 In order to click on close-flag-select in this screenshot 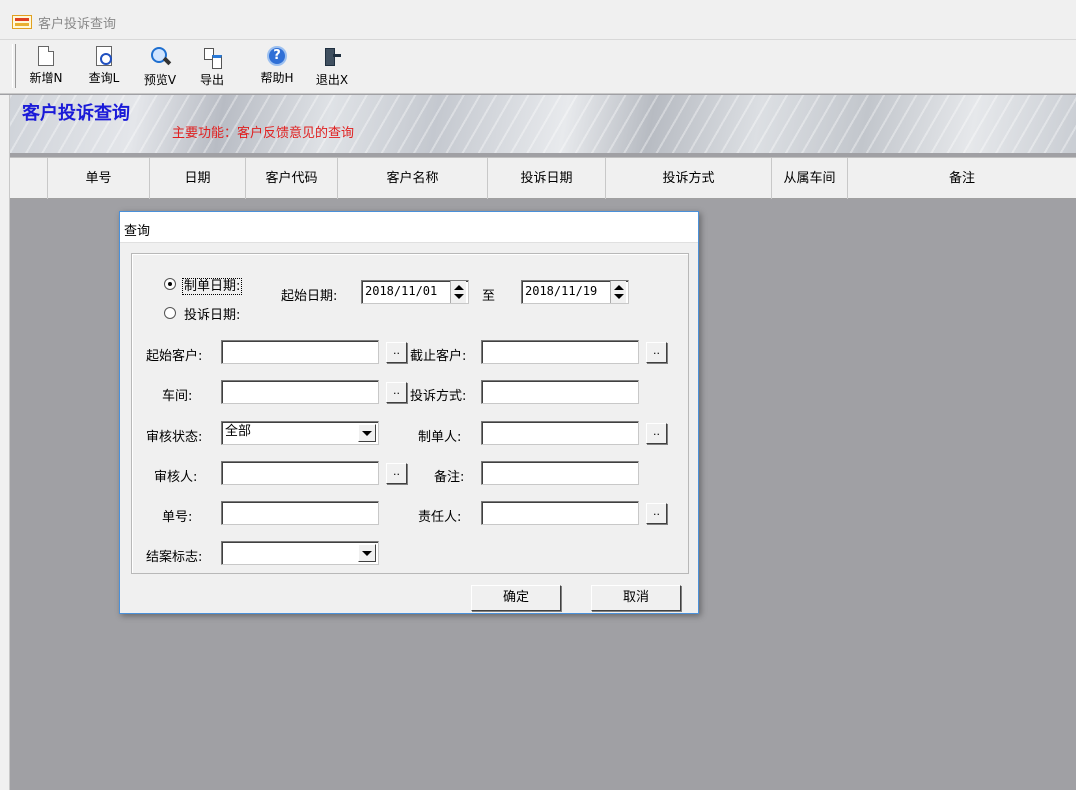, I will do `click(300, 553)`.